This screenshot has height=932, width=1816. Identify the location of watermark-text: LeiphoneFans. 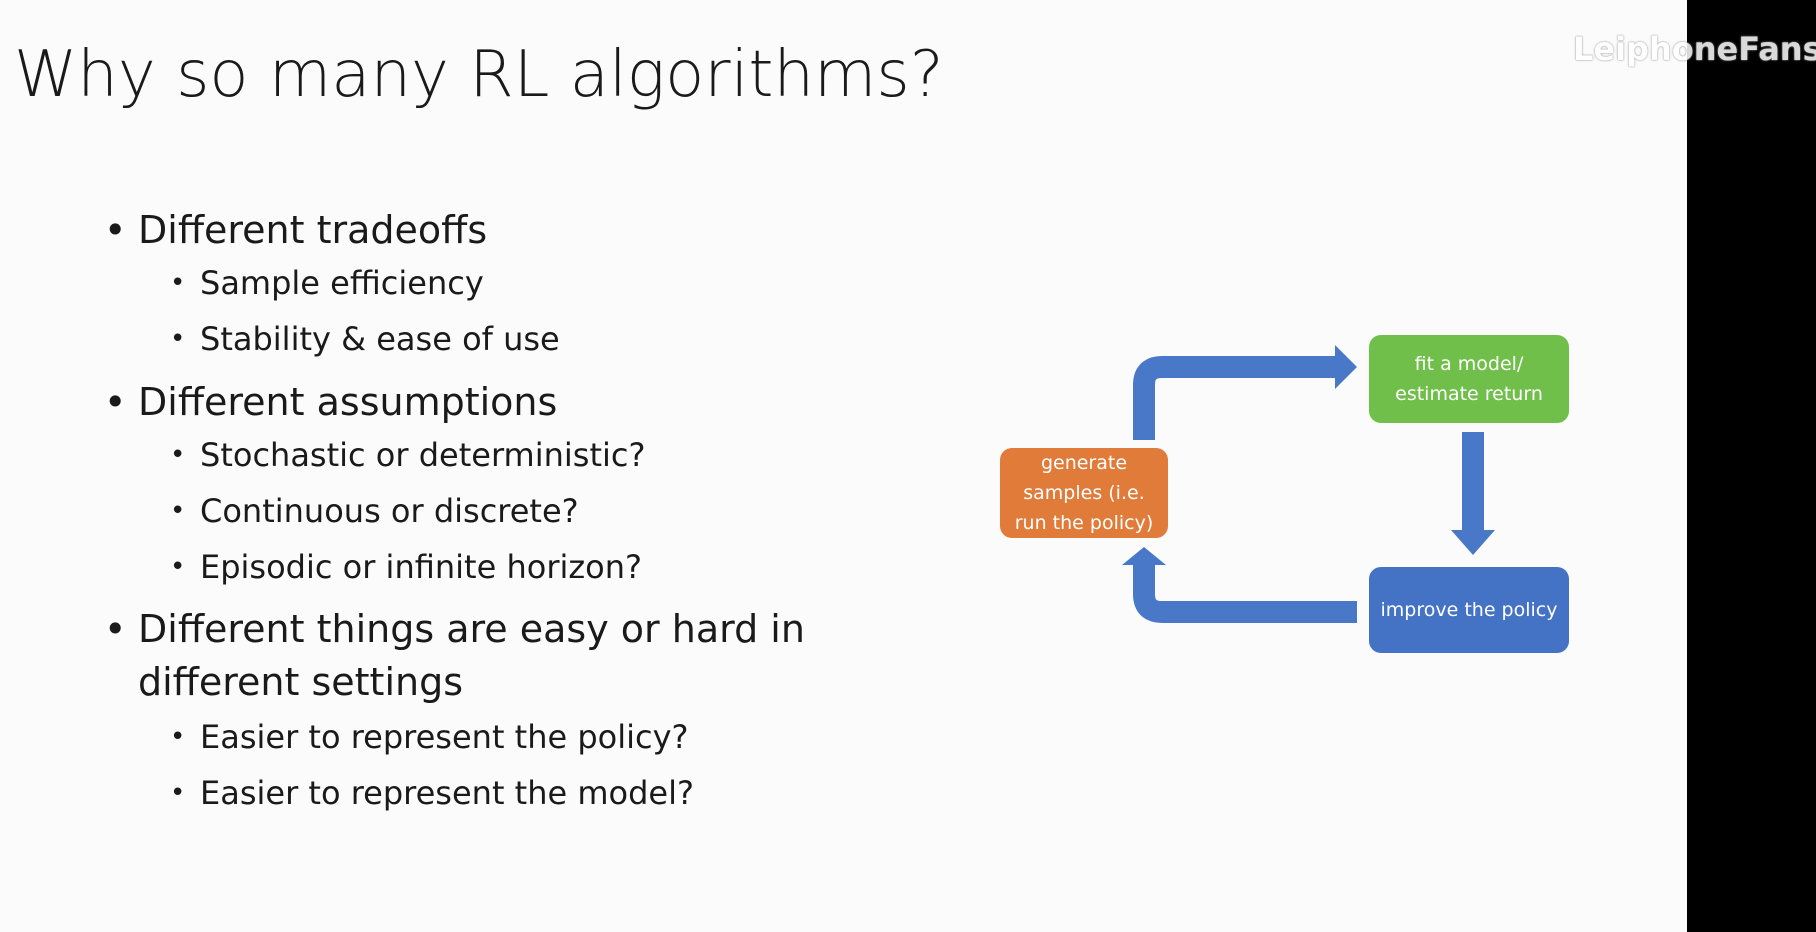
(1694, 49).